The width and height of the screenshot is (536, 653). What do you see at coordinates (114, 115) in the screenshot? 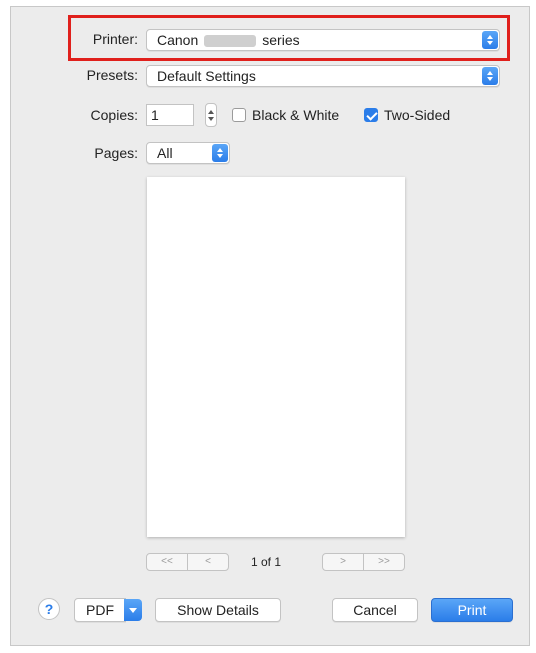
I see `copies-label: Copies:` at bounding box center [114, 115].